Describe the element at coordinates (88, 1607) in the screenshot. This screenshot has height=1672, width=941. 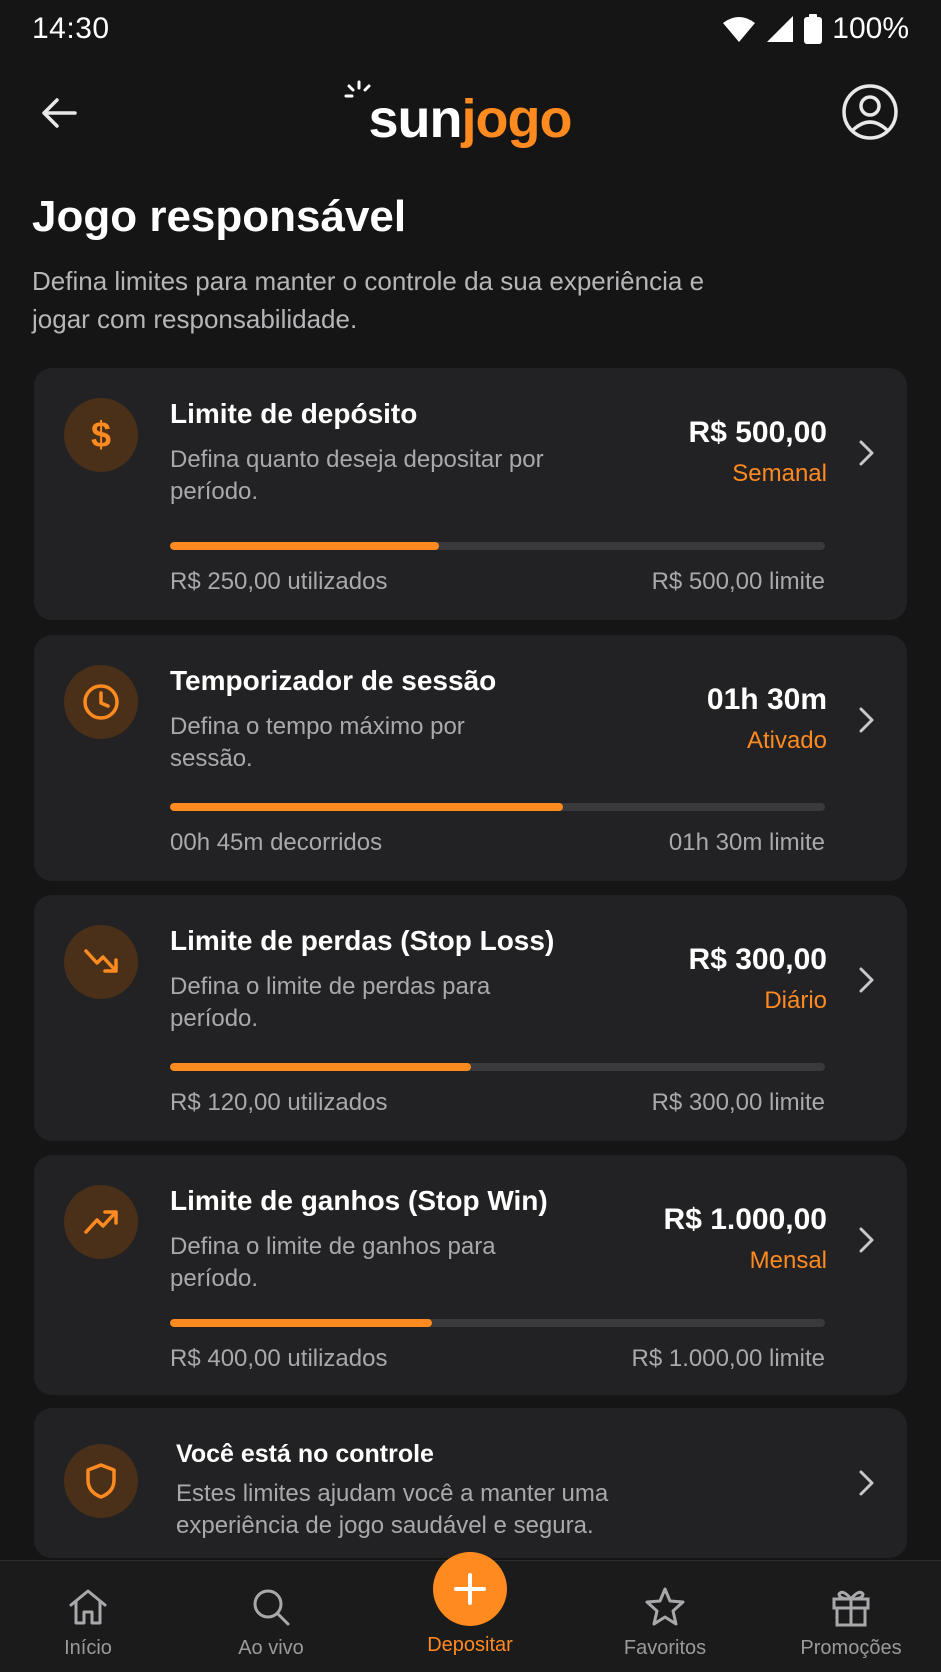
I see `home-icon` at that location.